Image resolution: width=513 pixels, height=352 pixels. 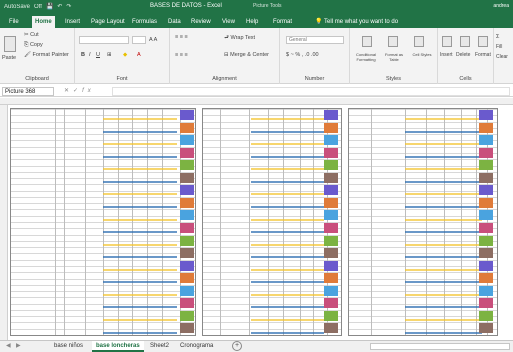 What do you see at coordinates (267, 6) in the screenshot?
I see `picture-tools-context: Picture Tools` at bounding box center [267, 6].